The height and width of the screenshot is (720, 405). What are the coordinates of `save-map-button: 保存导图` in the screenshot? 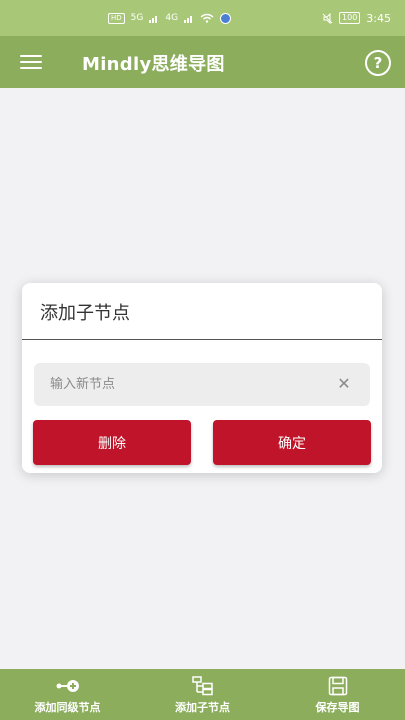 It's located at (337, 694).